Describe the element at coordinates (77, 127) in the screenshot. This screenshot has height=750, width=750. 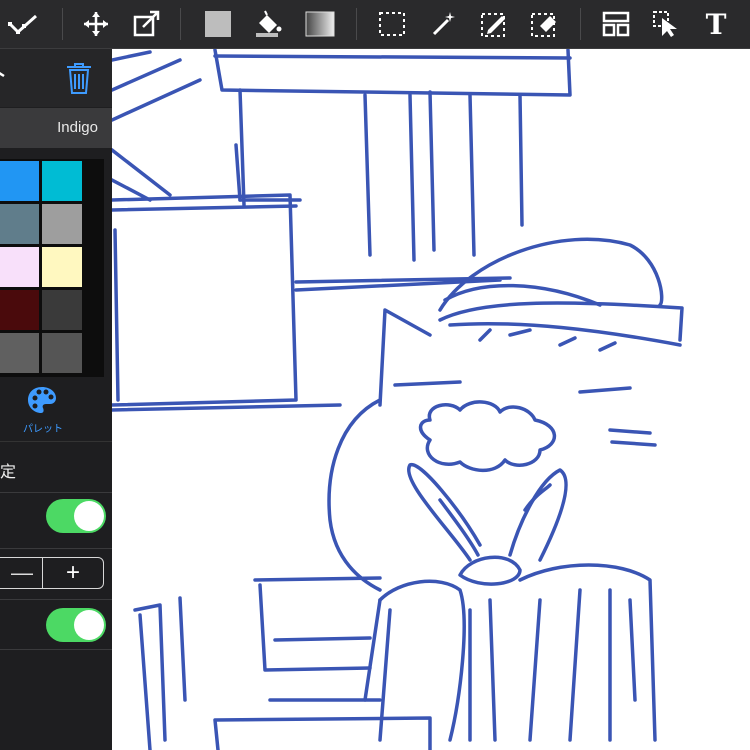
I see `color-name-label: Indigo` at that location.